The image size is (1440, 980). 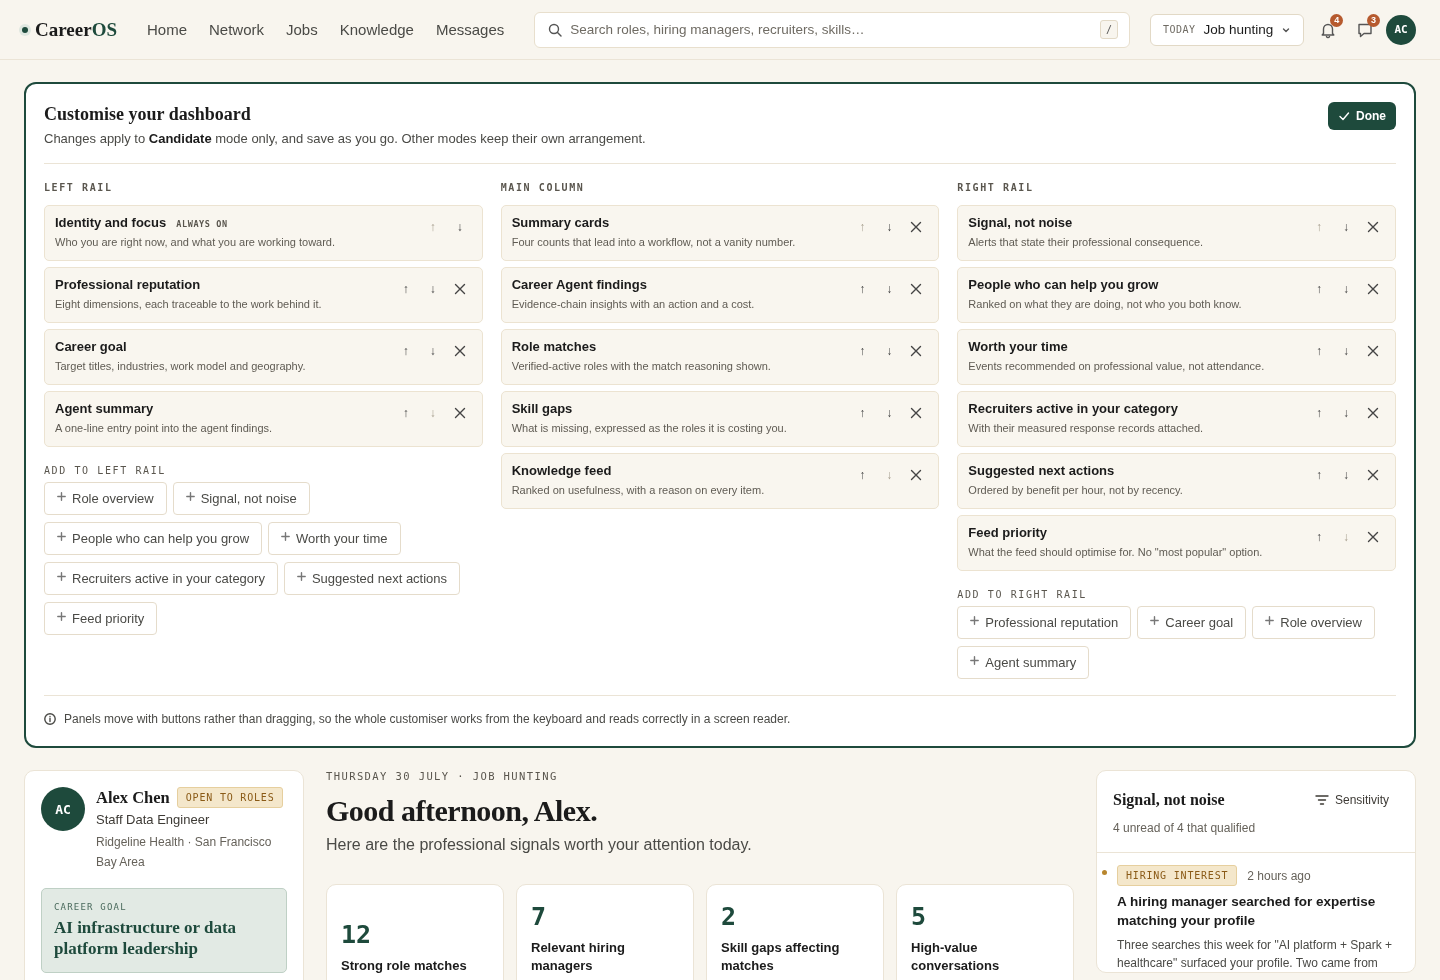 I want to click on greeting-subtitle: Here are the professional signals worth your attention today., so click(x=539, y=845).